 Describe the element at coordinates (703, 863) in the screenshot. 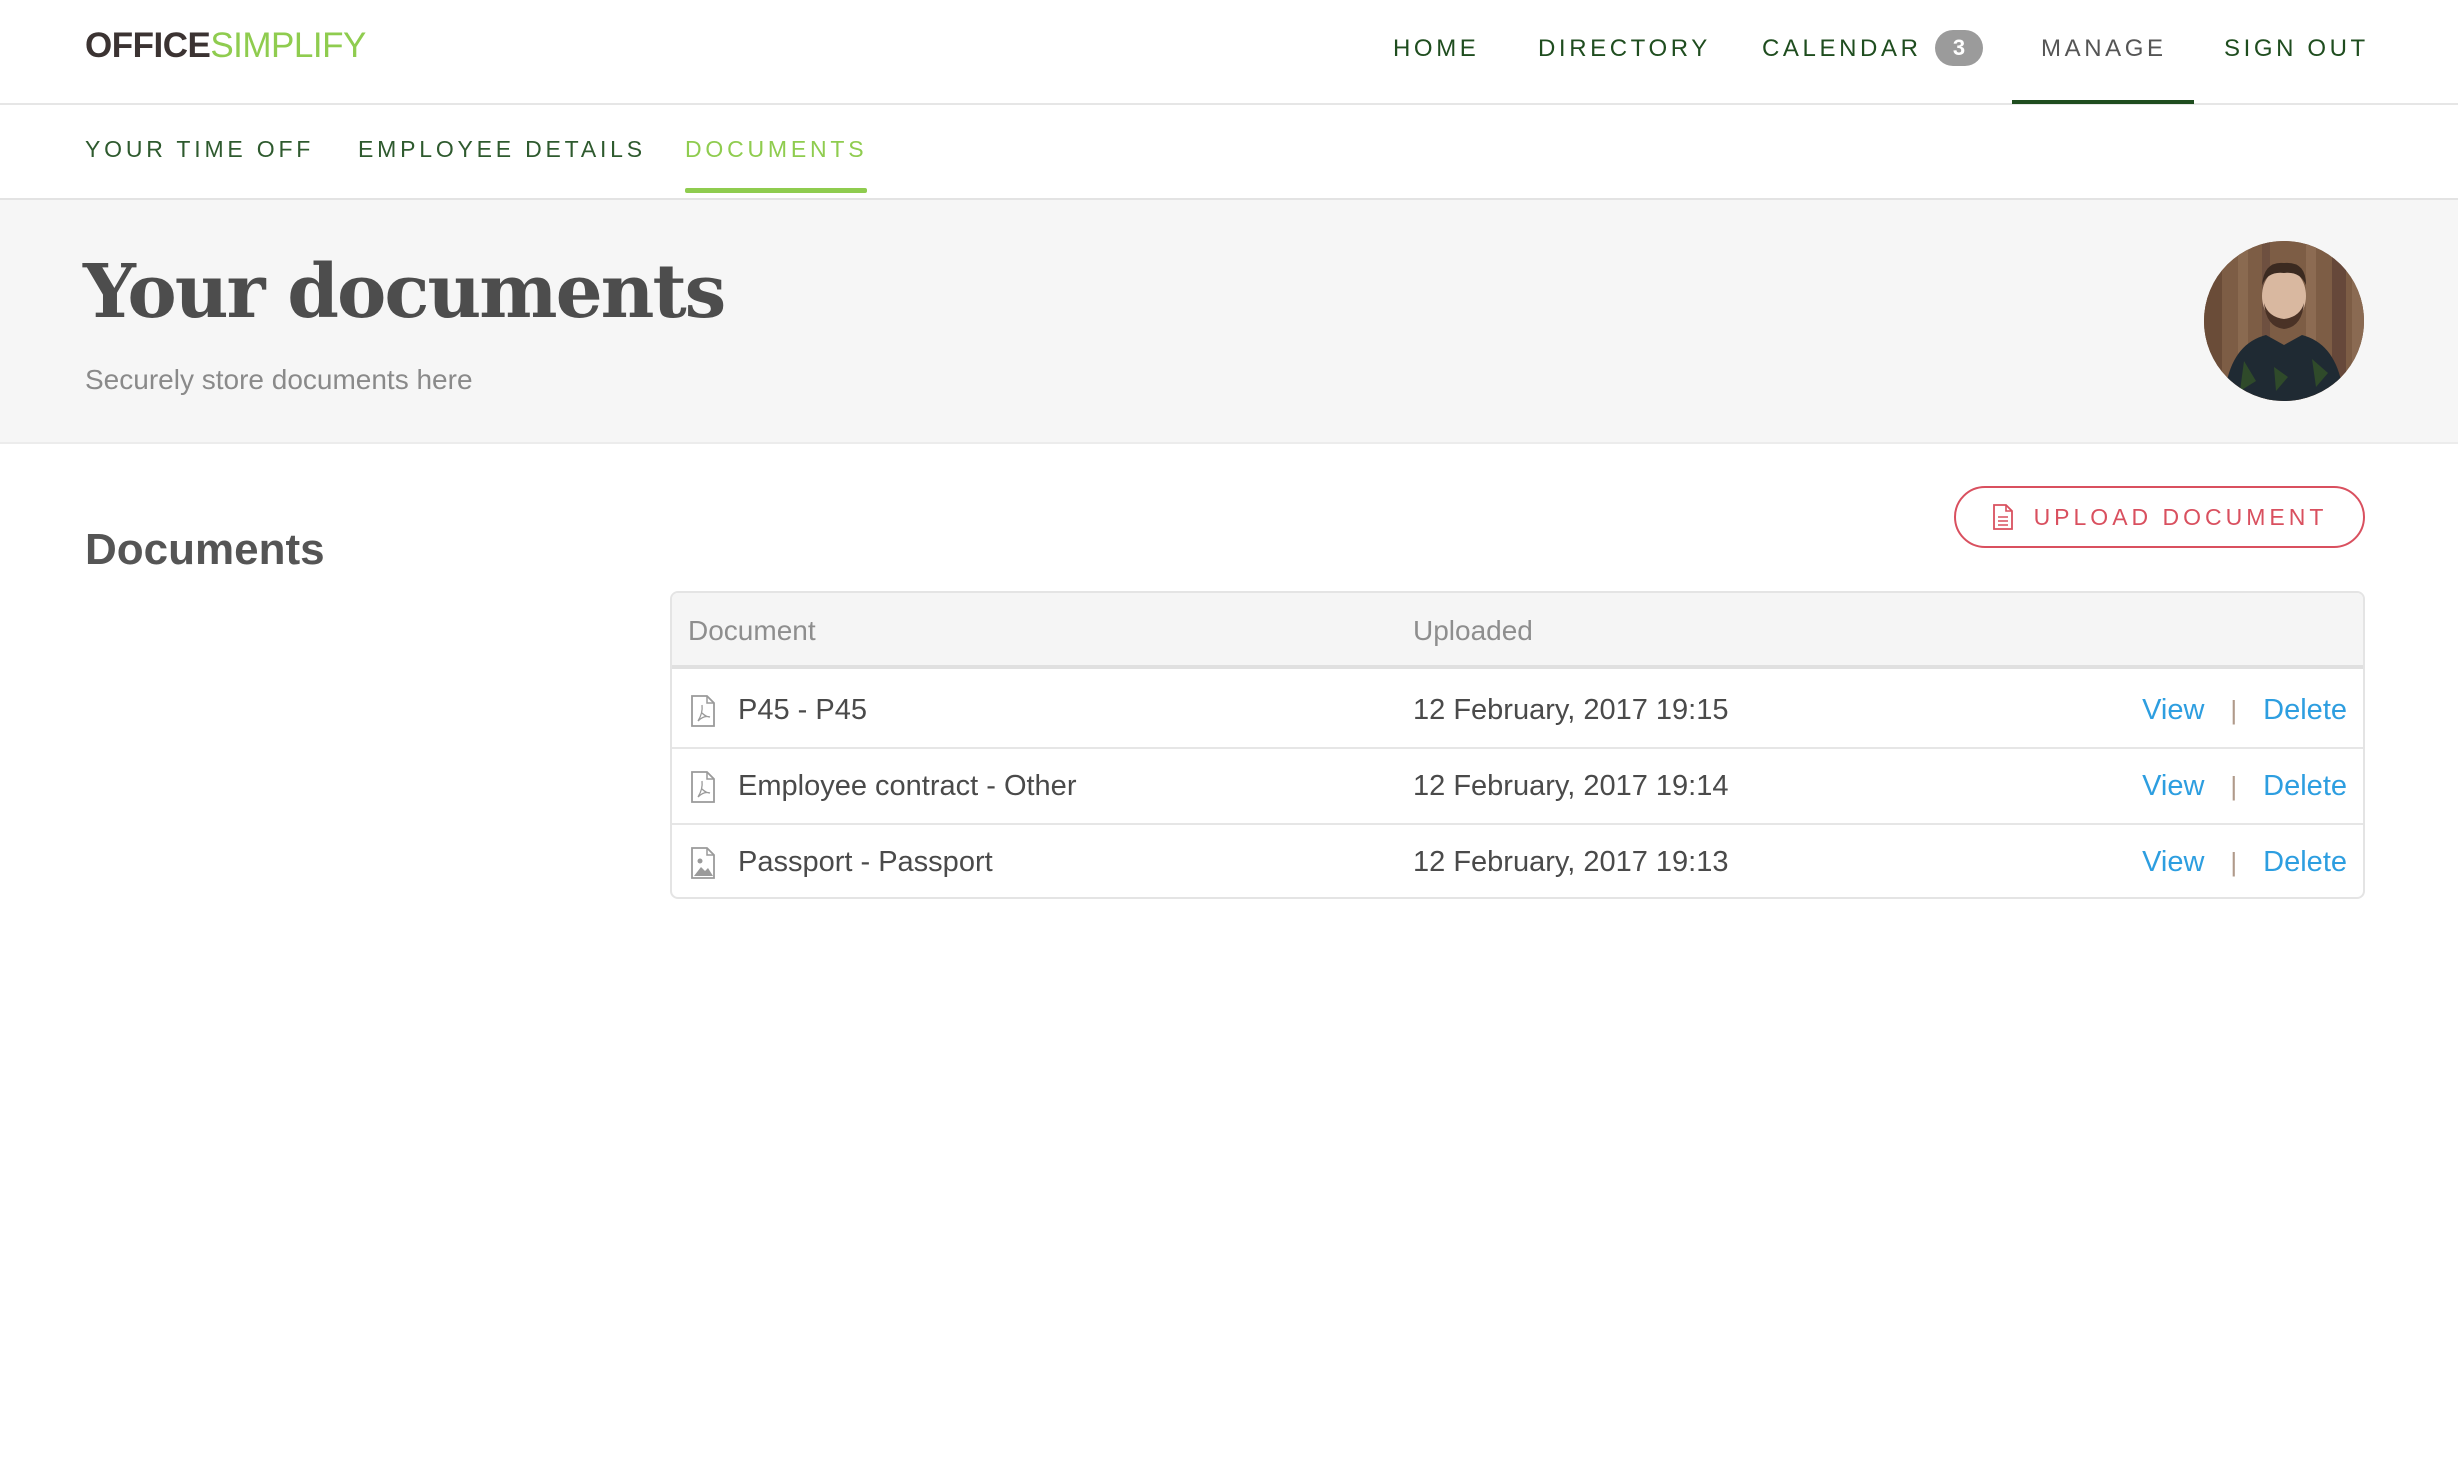

I see `image-file-icon` at that location.